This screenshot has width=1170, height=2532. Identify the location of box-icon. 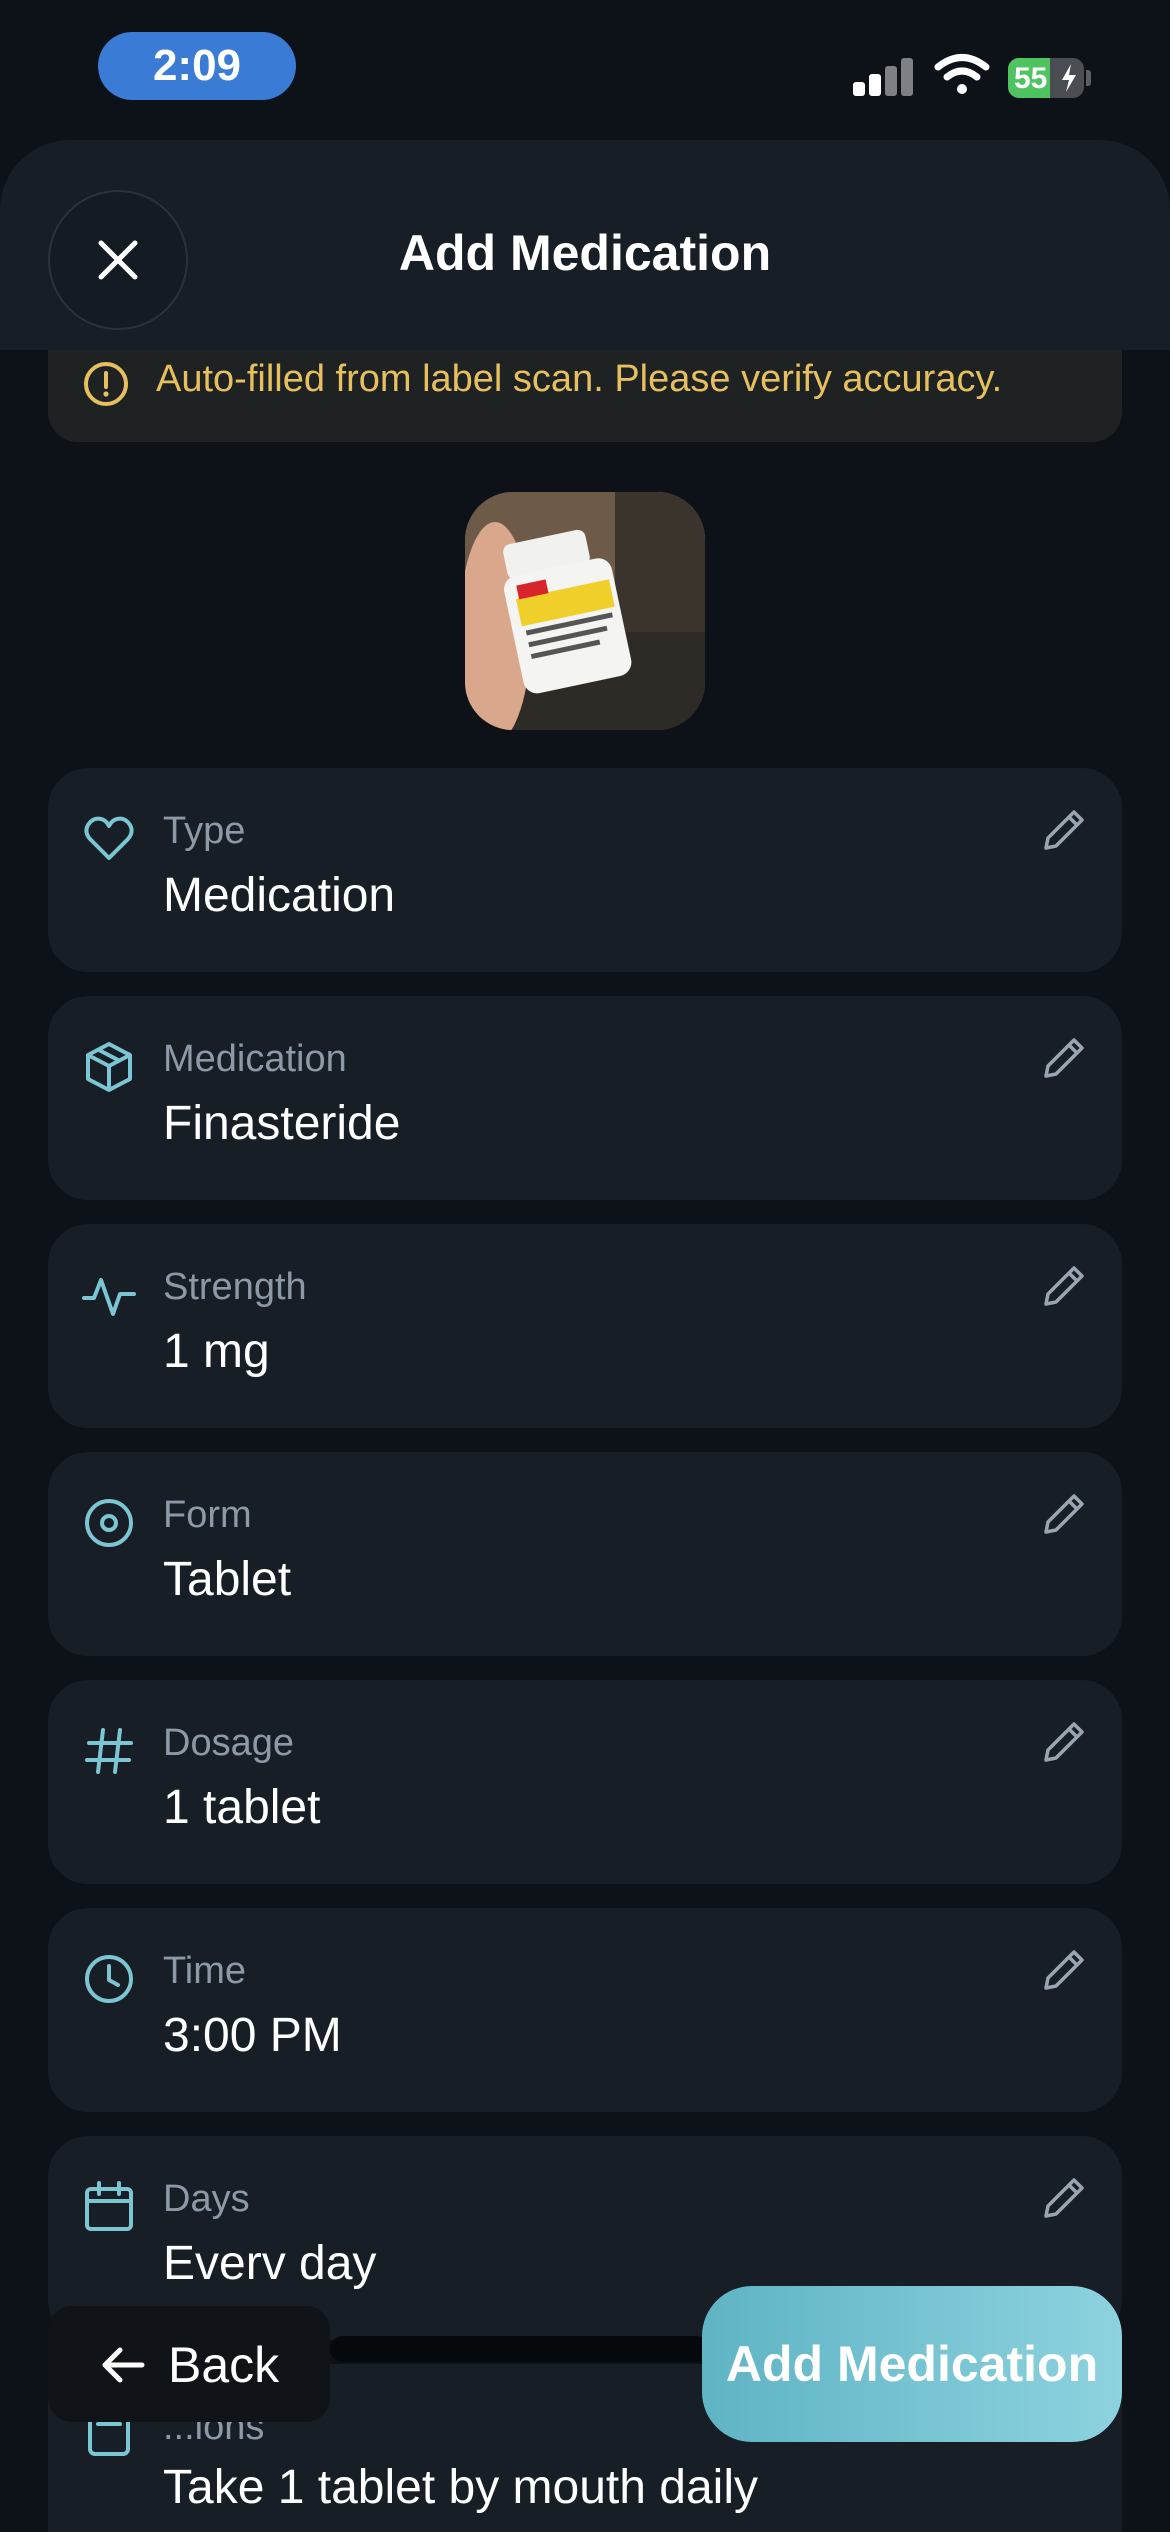
(109, 1067).